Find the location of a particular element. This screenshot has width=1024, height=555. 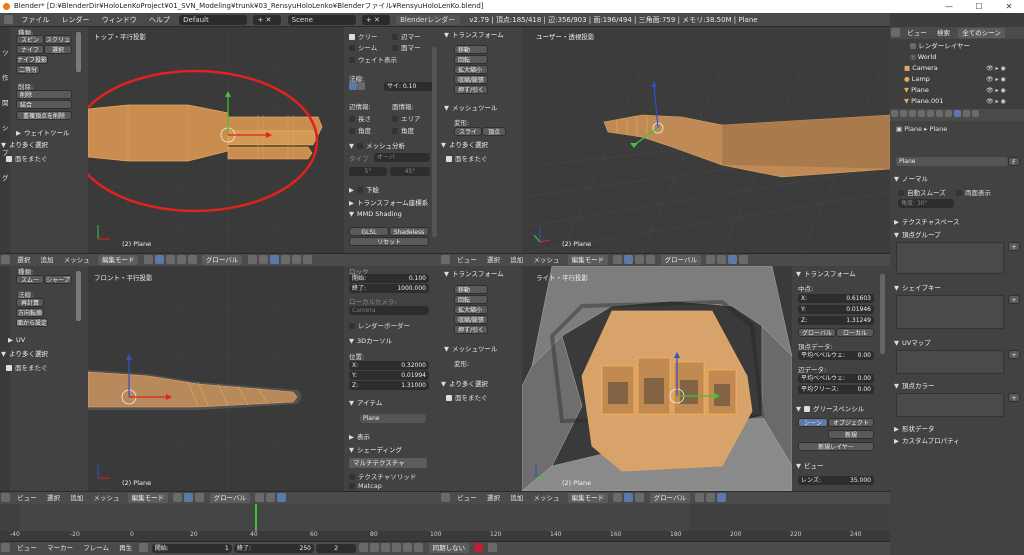

join-button: 結合 is located at coordinates (44, 104).